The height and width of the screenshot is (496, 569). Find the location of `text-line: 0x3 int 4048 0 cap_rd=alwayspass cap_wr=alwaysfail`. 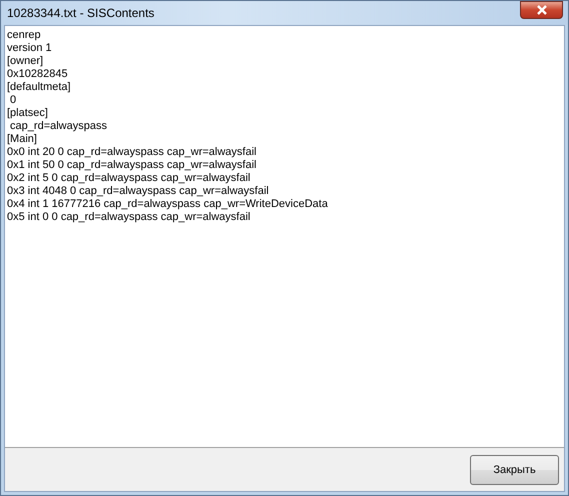

text-line: 0x3 int 4048 0 cap_rd=alwayspass cap_wr=alwaysfail is located at coordinates (138, 191).